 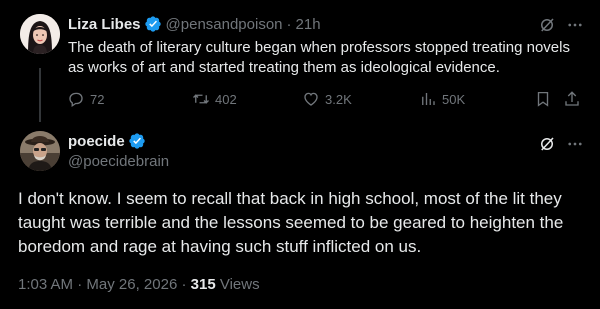 I want to click on like-button: 3.2K, so click(x=327, y=99).